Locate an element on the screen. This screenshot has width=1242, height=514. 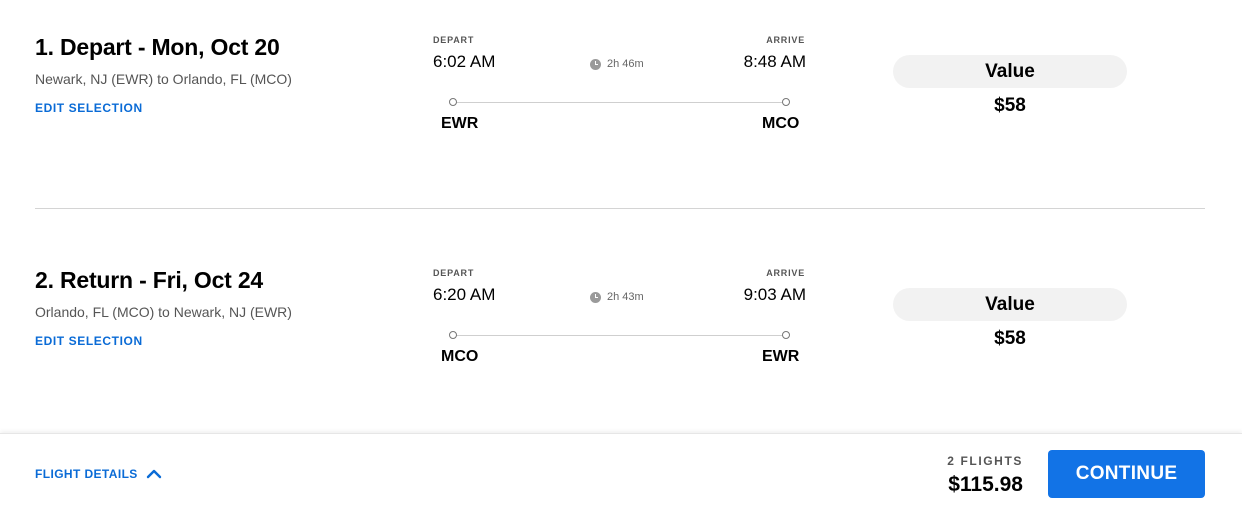
duration-text: 2h 43m is located at coordinates (625, 297).